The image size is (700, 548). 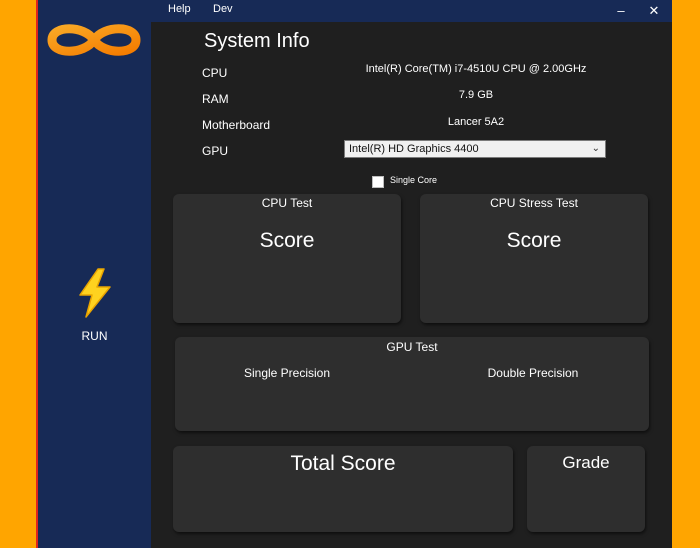 I want to click on cpu-stress-test-title: CPU Stress Test, so click(x=534, y=203).